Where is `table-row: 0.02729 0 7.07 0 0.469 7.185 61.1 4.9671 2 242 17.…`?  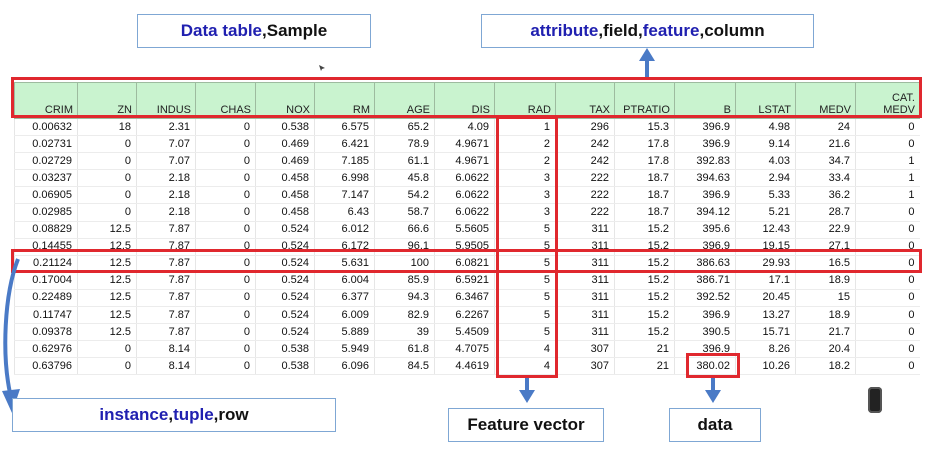 table-row: 0.02729 0 7.07 0 0.469 7.185 61.1 4.9671 2 242 17.… is located at coordinates (467, 161).